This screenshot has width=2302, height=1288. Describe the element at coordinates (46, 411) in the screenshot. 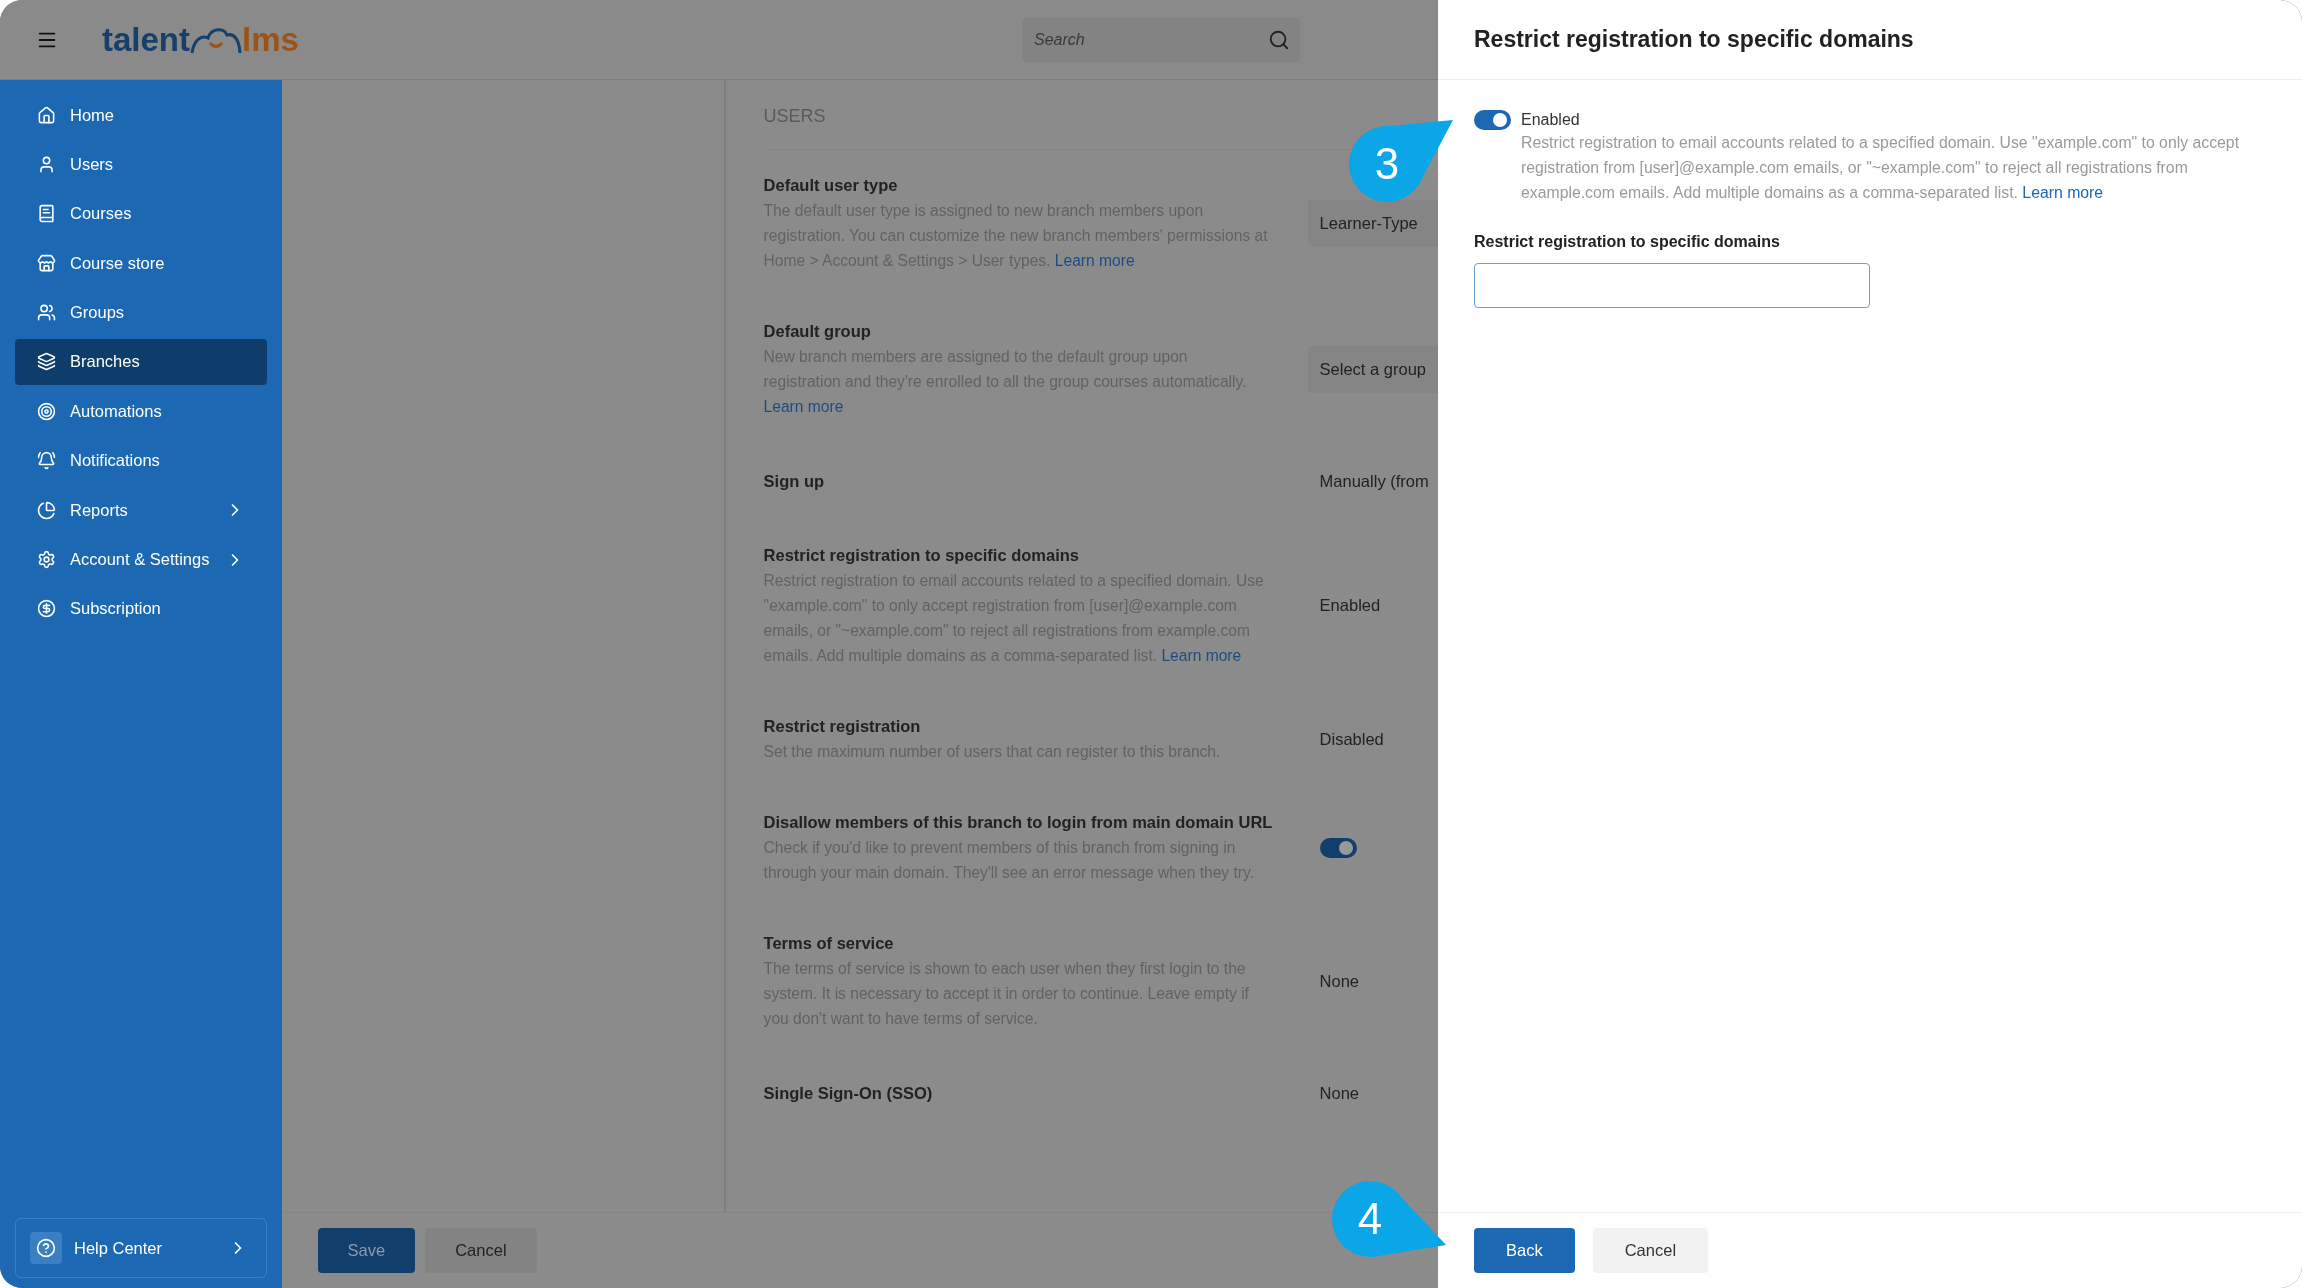

I see `target-icon` at that location.